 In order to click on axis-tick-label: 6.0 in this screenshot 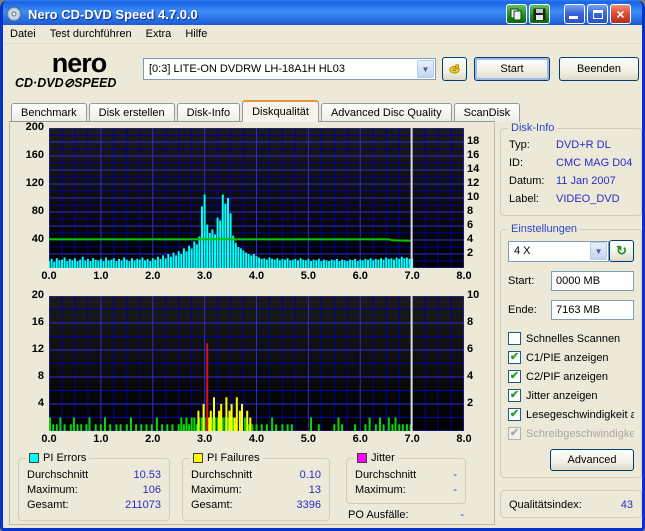, I will do `click(360, 439)`.